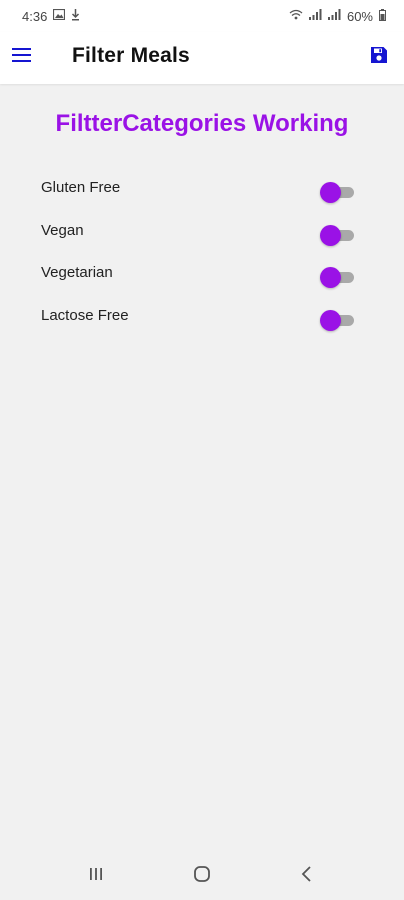 The height and width of the screenshot is (900, 404). I want to click on app-bar: Filter Meals, so click(202, 58).